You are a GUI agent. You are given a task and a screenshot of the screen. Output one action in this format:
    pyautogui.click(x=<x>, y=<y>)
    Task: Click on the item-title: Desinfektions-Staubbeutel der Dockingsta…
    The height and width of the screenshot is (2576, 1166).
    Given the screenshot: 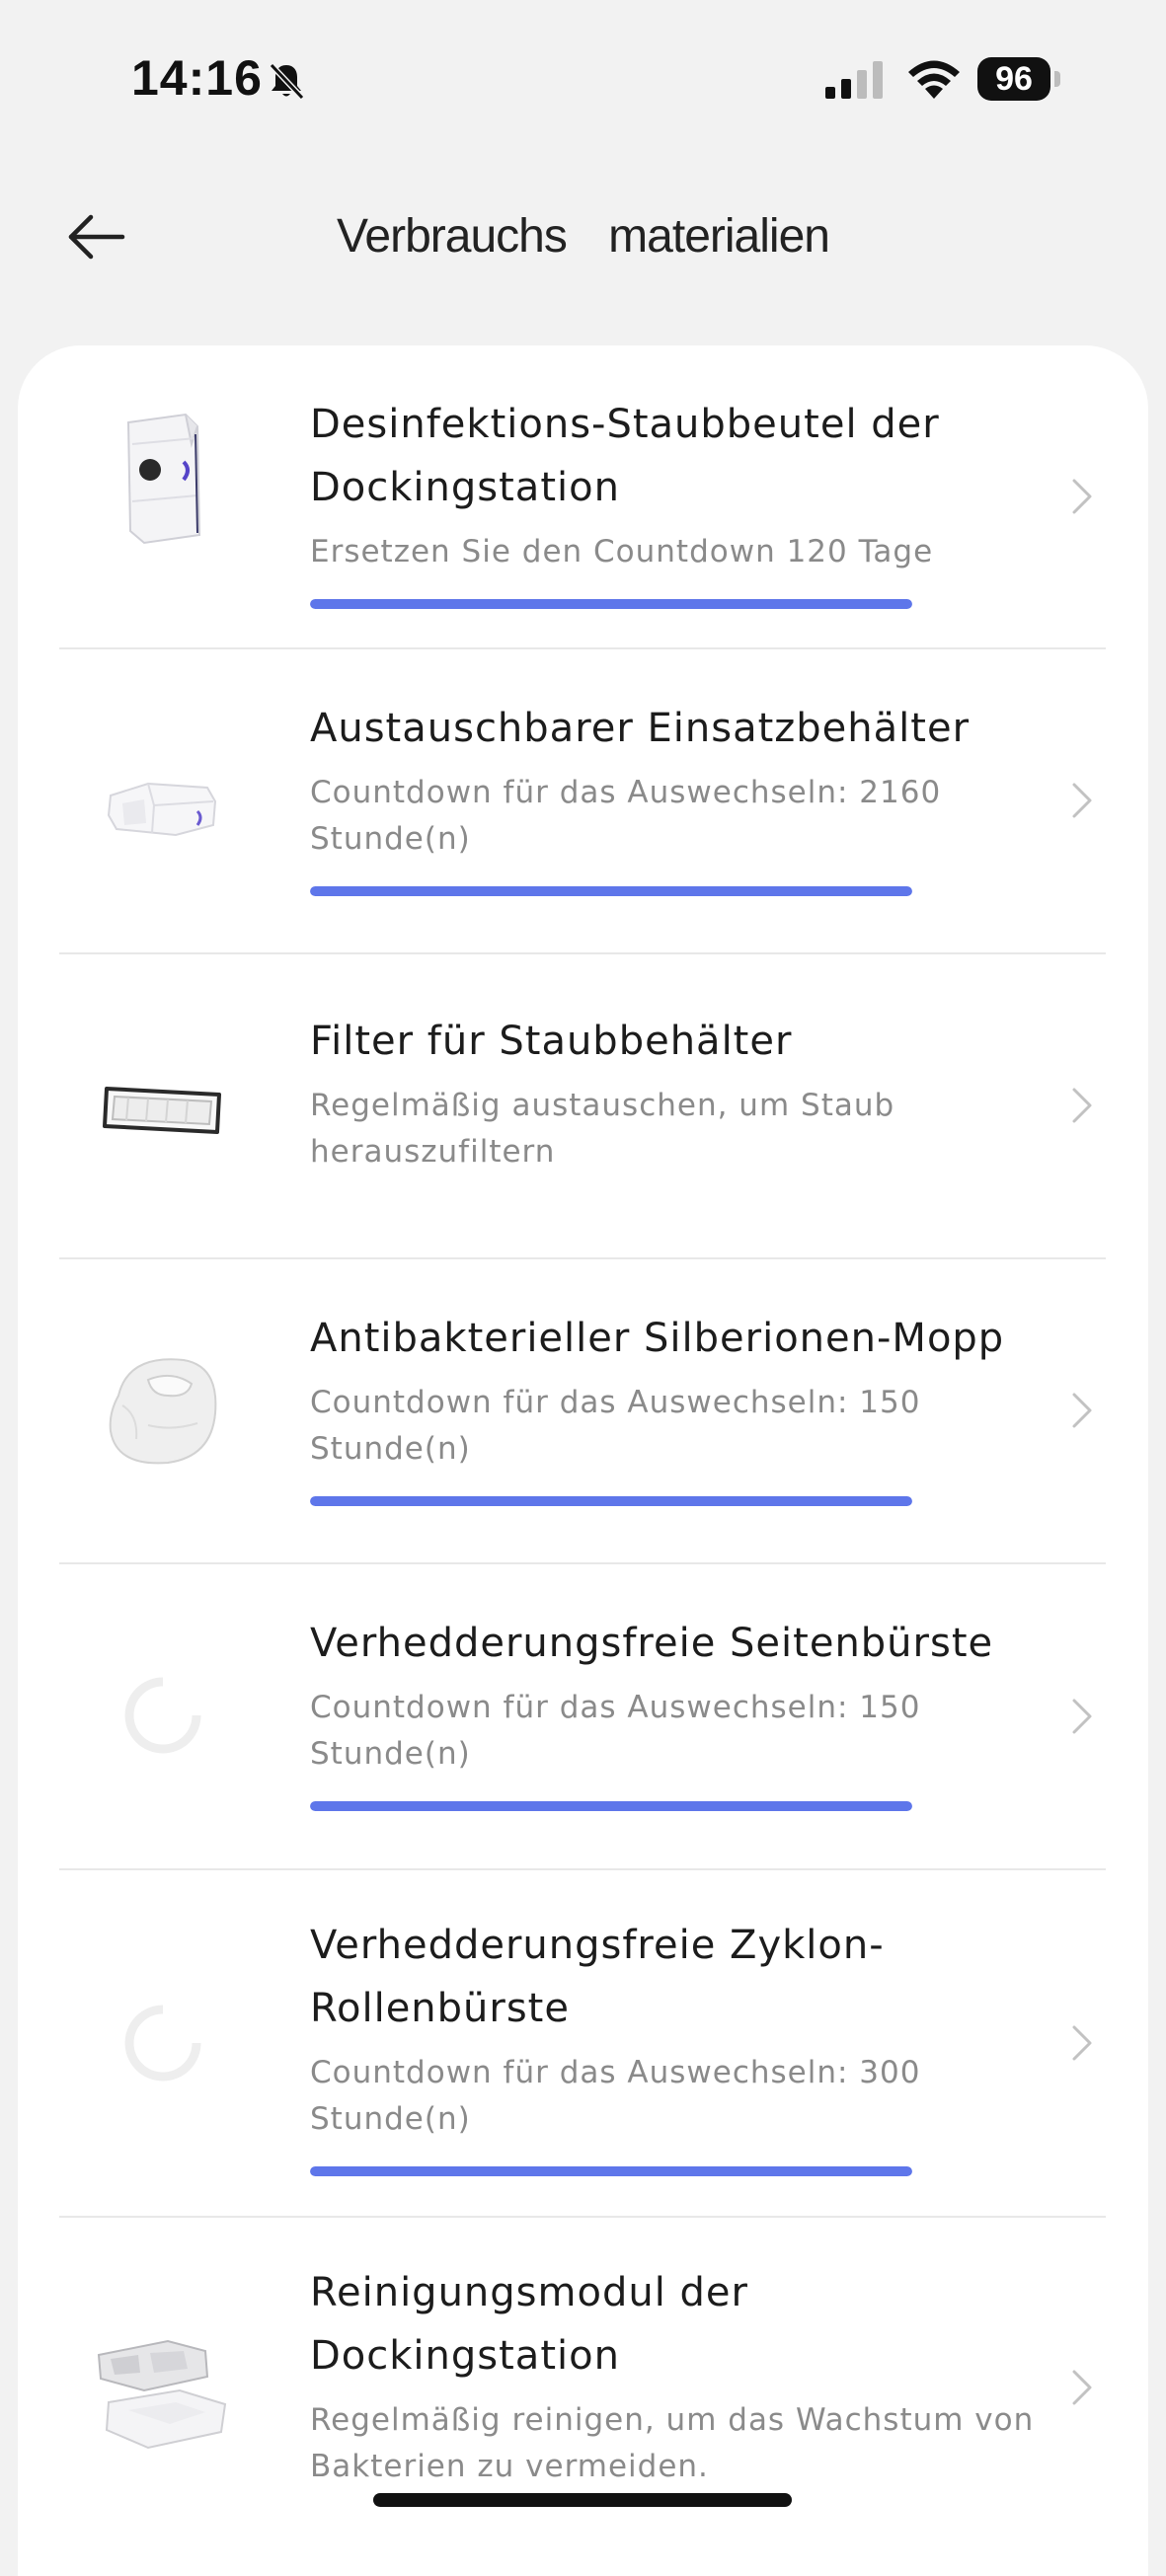 What is the action you would take?
    pyautogui.click(x=625, y=456)
    